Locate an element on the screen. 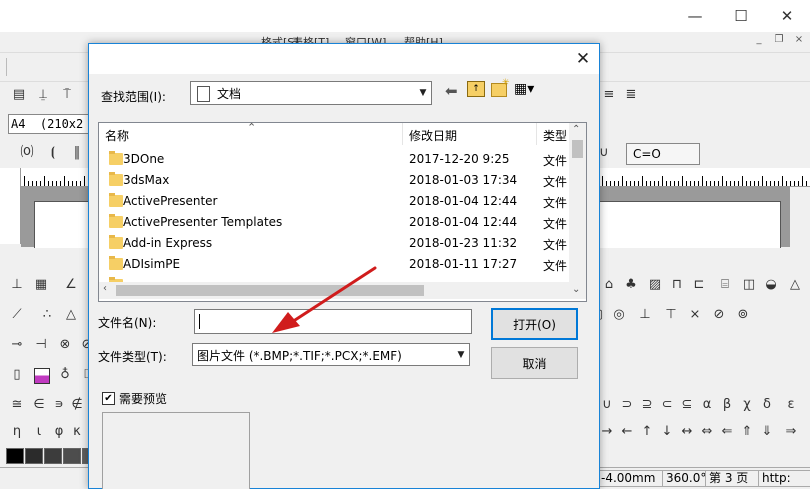 The height and width of the screenshot is (489, 810). arrow-head is located at coordinates (286, 322).